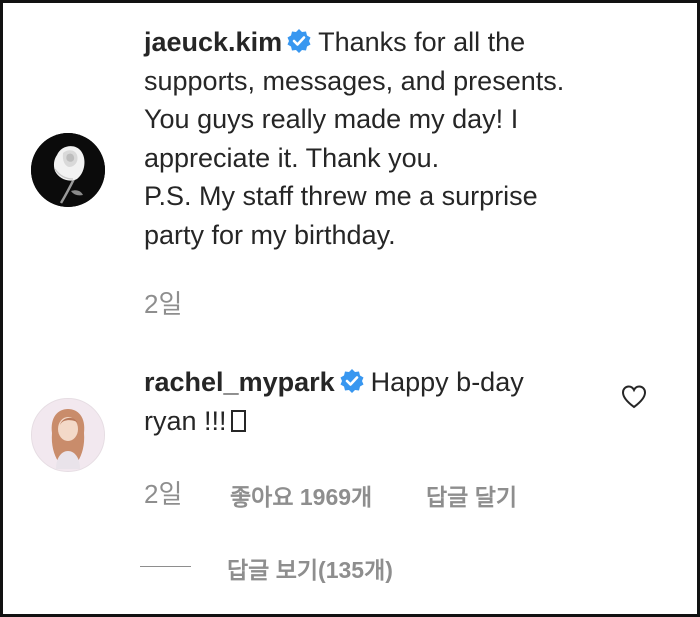 This screenshot has width=700, height=617. Describe the element at coordinates (422, 42) in the screenshot. I see `comment-text-line: Thanks for all the` at that location.